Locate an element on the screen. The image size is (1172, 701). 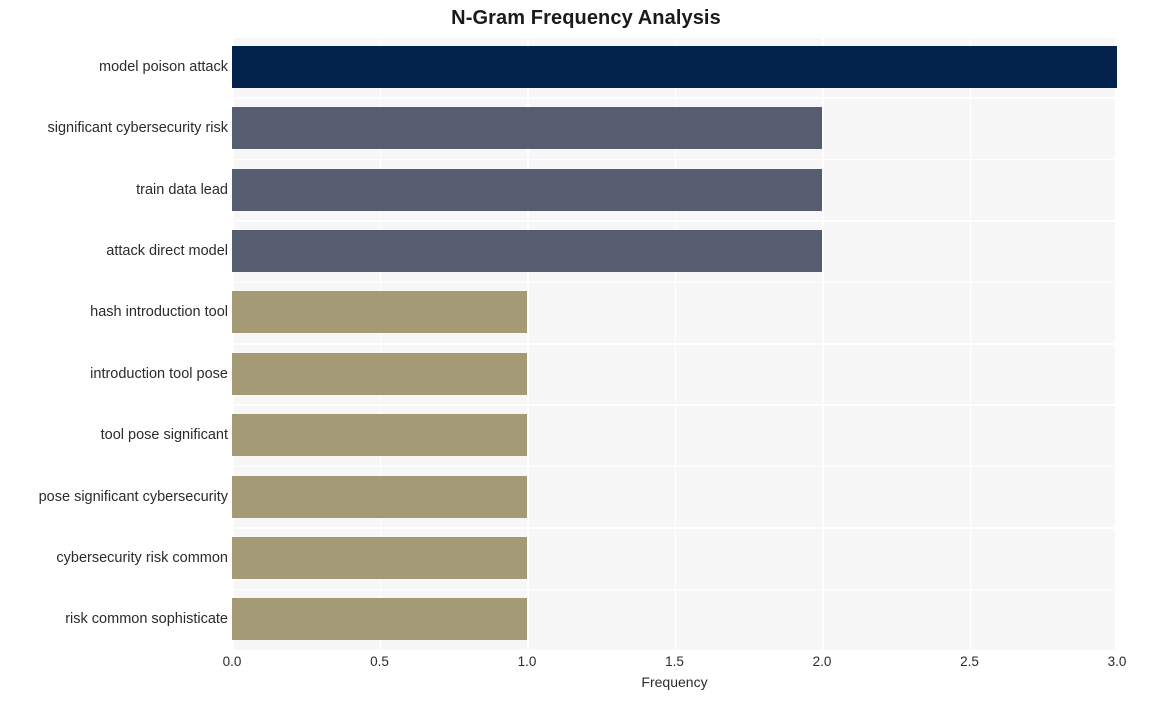
x-axis-tick-label: 3.0 is located at coordinates (1117, 661).